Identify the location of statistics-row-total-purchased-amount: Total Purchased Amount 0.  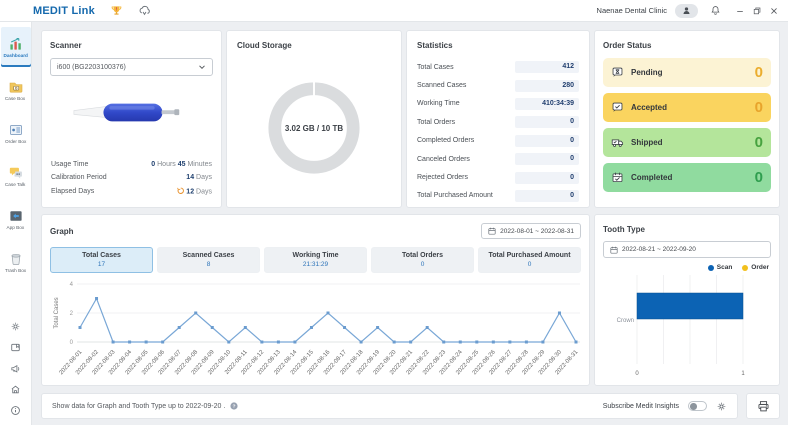
(498, 196).